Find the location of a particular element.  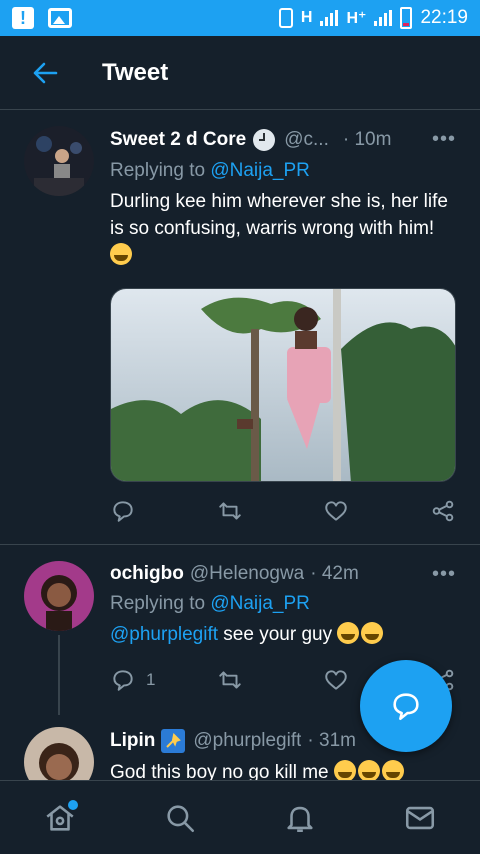

tweet-time: · 42m is located at coordinates (334, 573).